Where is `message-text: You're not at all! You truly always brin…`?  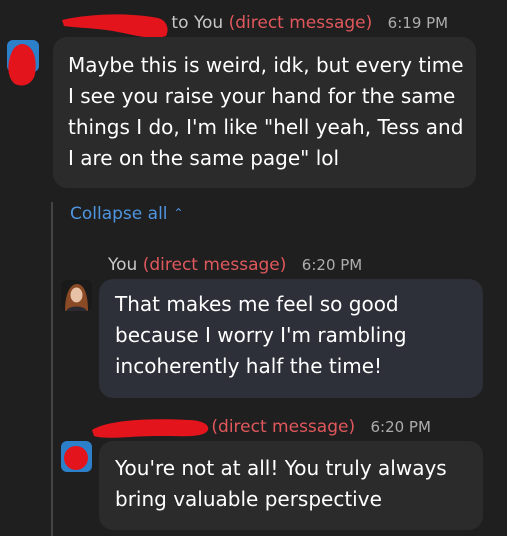 message-text: You're not at all! You truly always brin… is located at coordinates (281, 483).